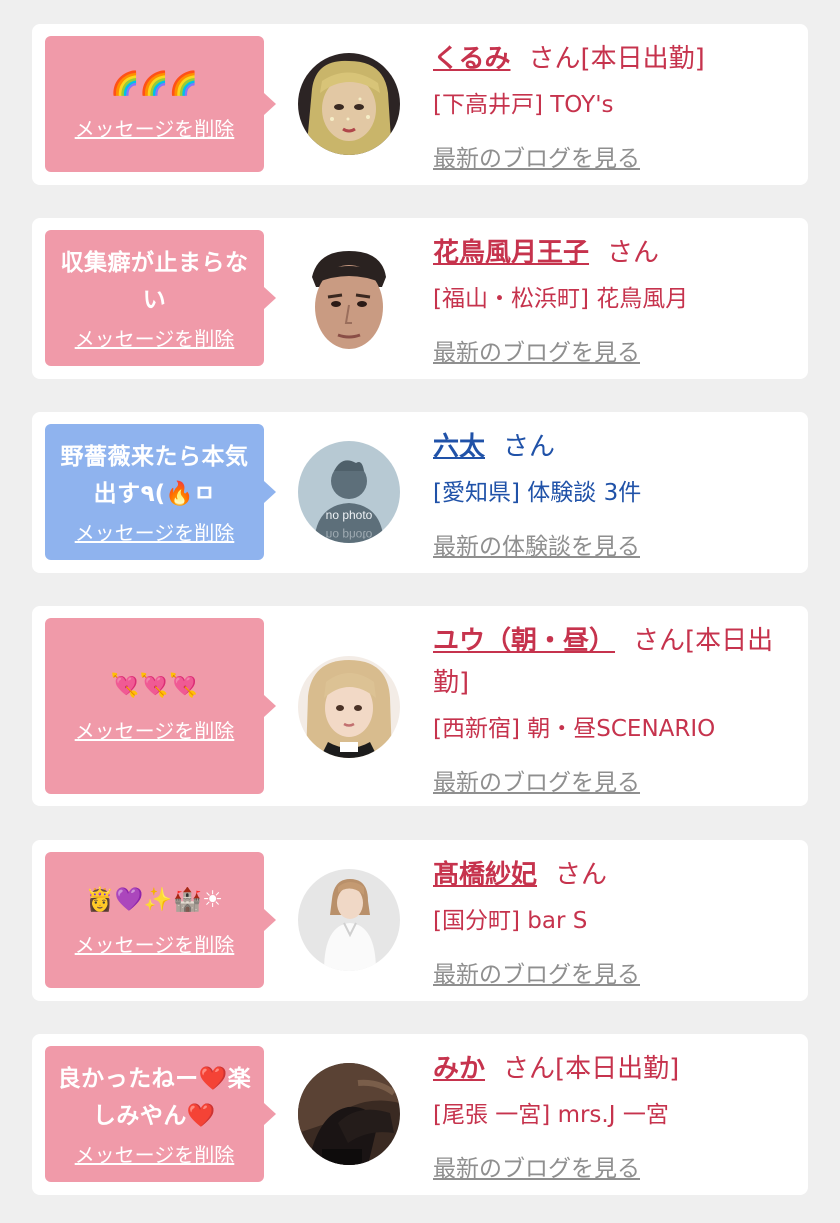 This screenshot has height=1223, width=840. I want to click on message-bubble: 野薔薇来たら本気出す٩(🔥ㅁ メッセージを削除, so click(160, 492).